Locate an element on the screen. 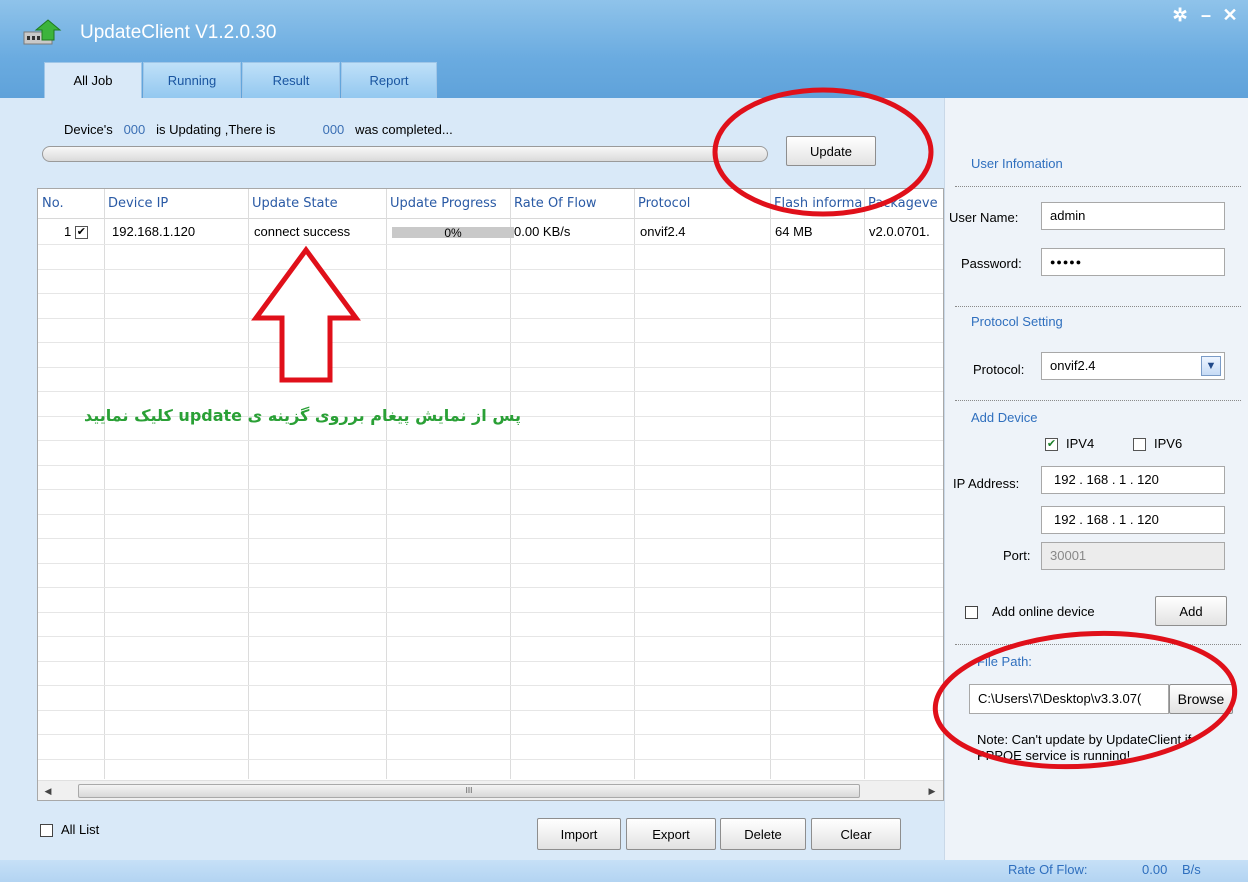 Image resolution: width=1248 pixels, height=882 pixels. row-flash: 64 MB is located at coordinates (794, 231).